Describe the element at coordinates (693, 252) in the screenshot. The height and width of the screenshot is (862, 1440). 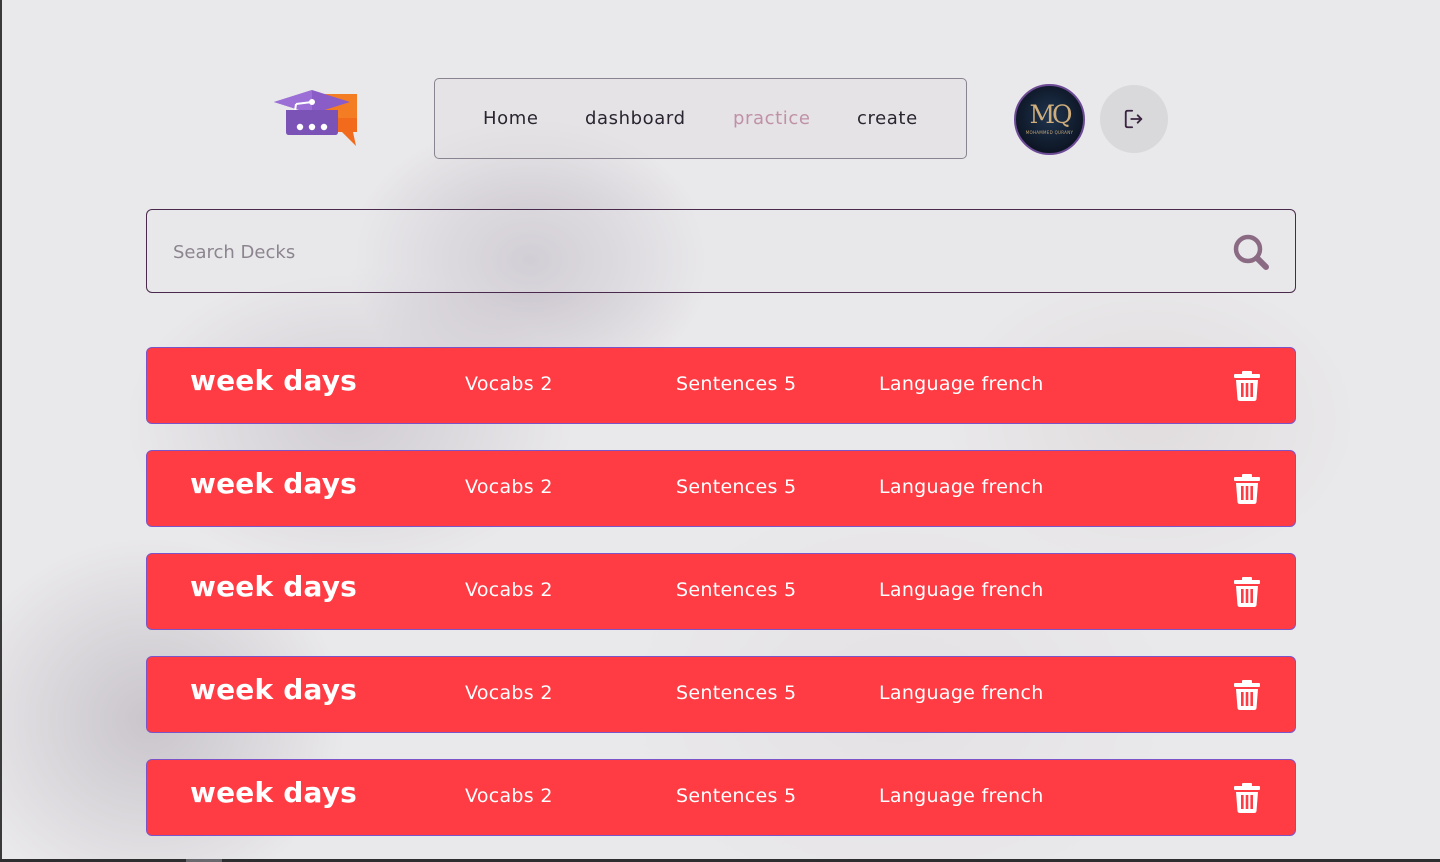
I see `search-input` at that location.